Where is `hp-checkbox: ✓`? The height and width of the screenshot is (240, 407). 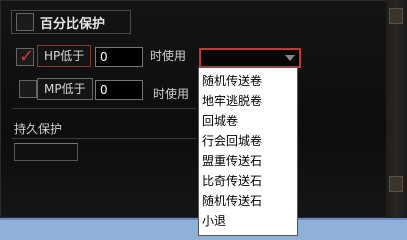 hp-checkbox: ✓ is located at coordinates (25, 56).